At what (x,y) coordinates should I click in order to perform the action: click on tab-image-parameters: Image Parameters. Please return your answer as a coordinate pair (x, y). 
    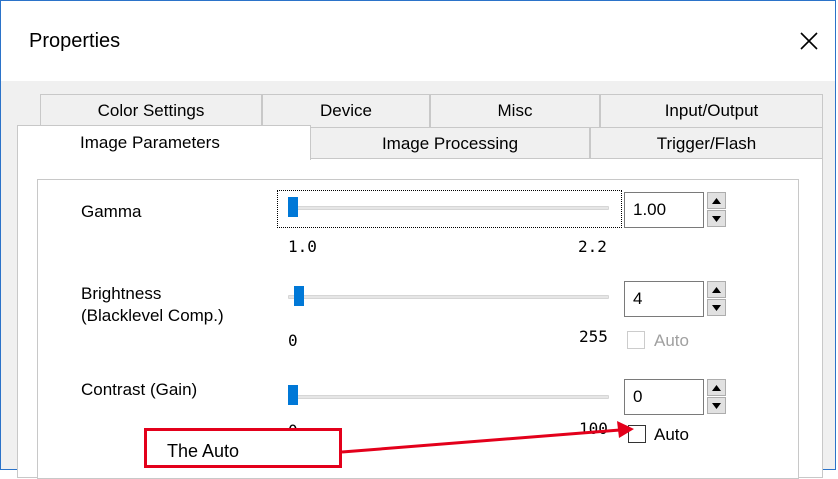
    Looking at the image, I should click on (164, 142).